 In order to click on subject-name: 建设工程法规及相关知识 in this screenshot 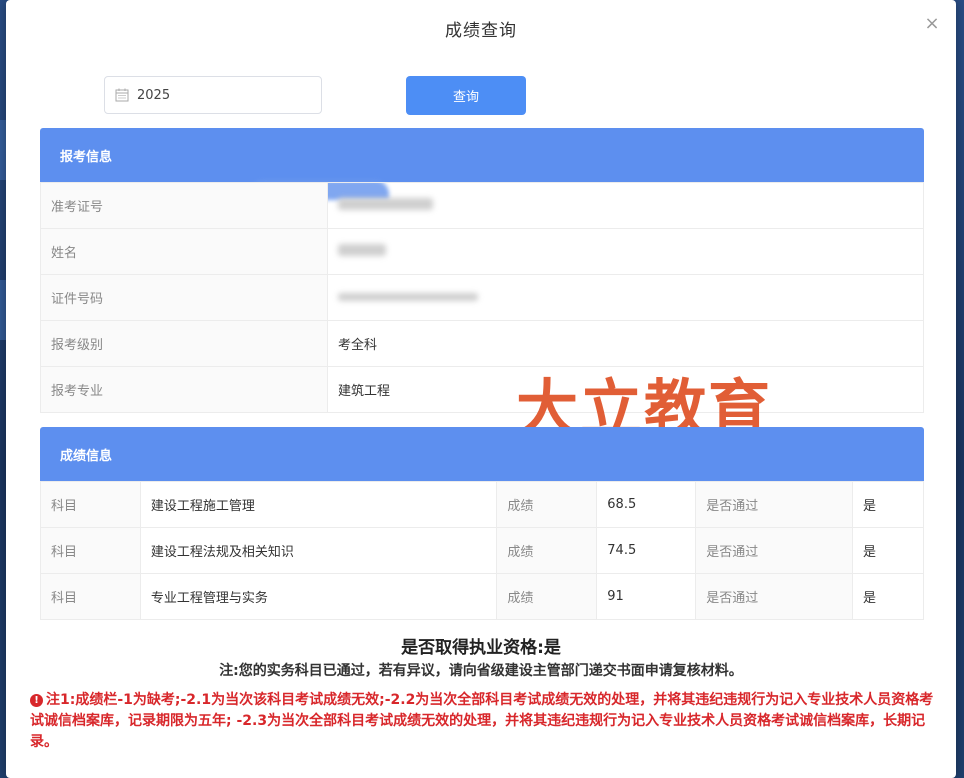, I will do `click(318, 550)`.